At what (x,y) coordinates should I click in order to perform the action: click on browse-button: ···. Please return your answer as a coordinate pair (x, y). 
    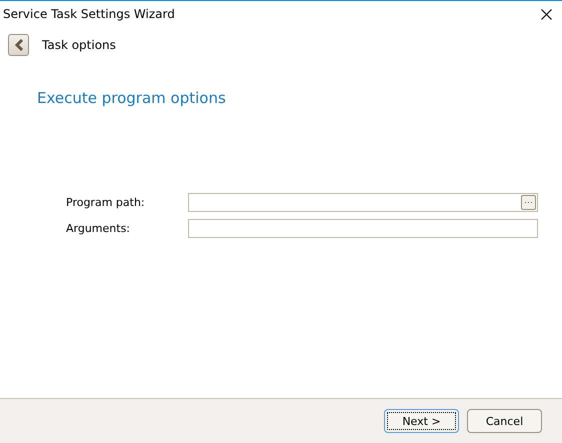
    Looking at the image, I should click on (528, 202).